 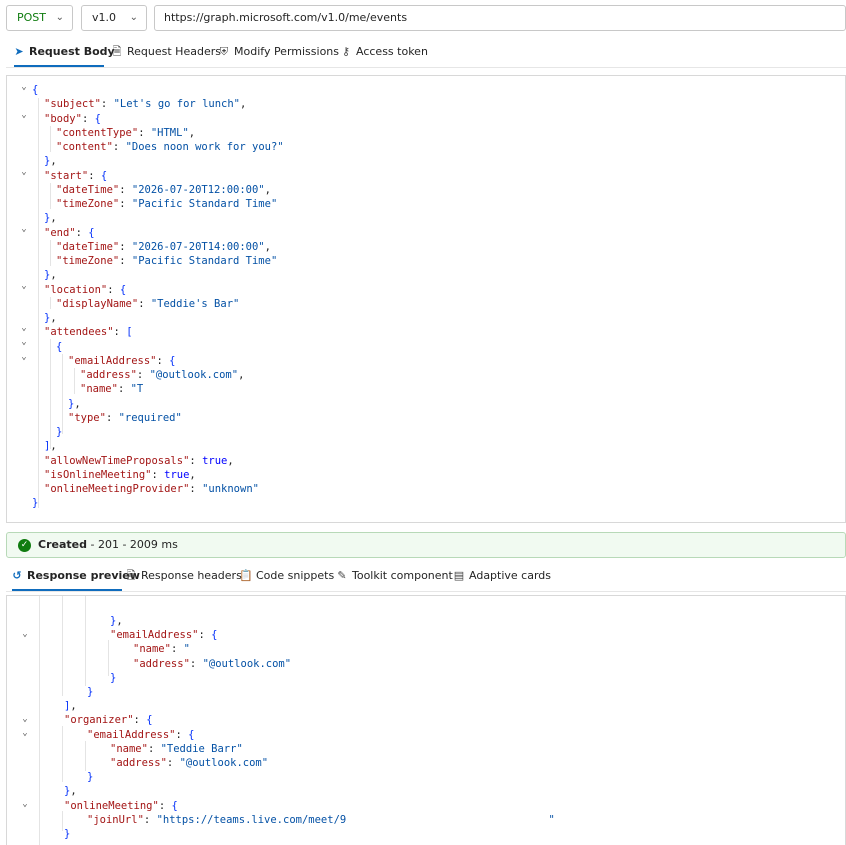 I want to click on http-method-dropdown: POST ⌄, so click(x=39, y=18).